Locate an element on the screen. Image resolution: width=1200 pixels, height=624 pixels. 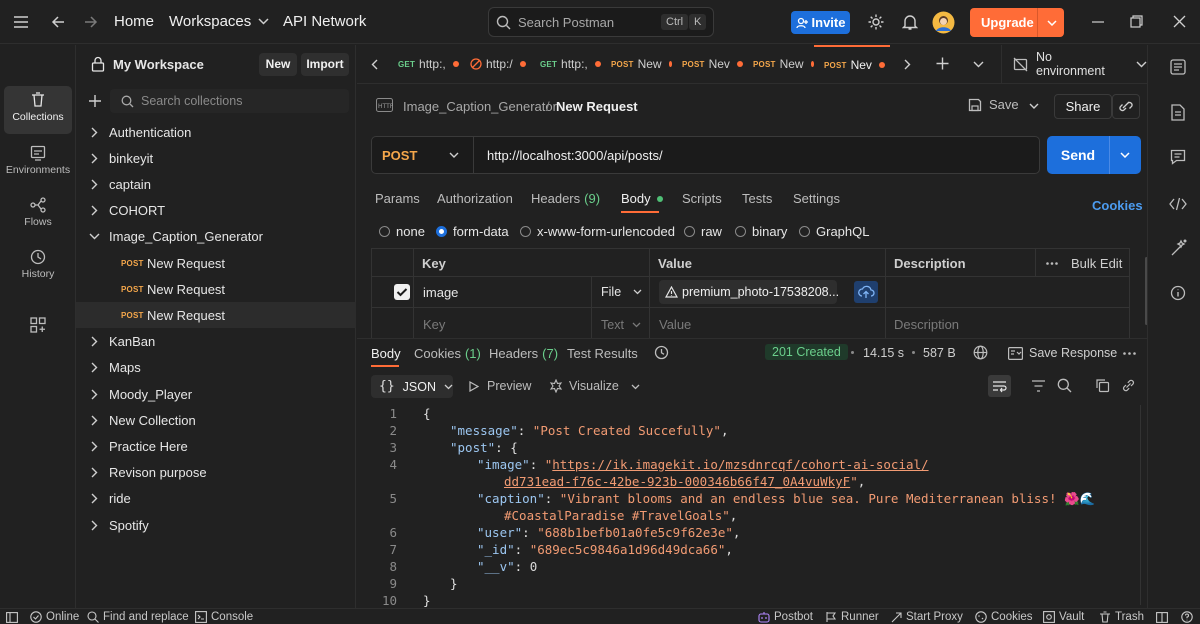
radio-urlencoded: x-www-form-urlencoded is located at coordinates (597, 231).